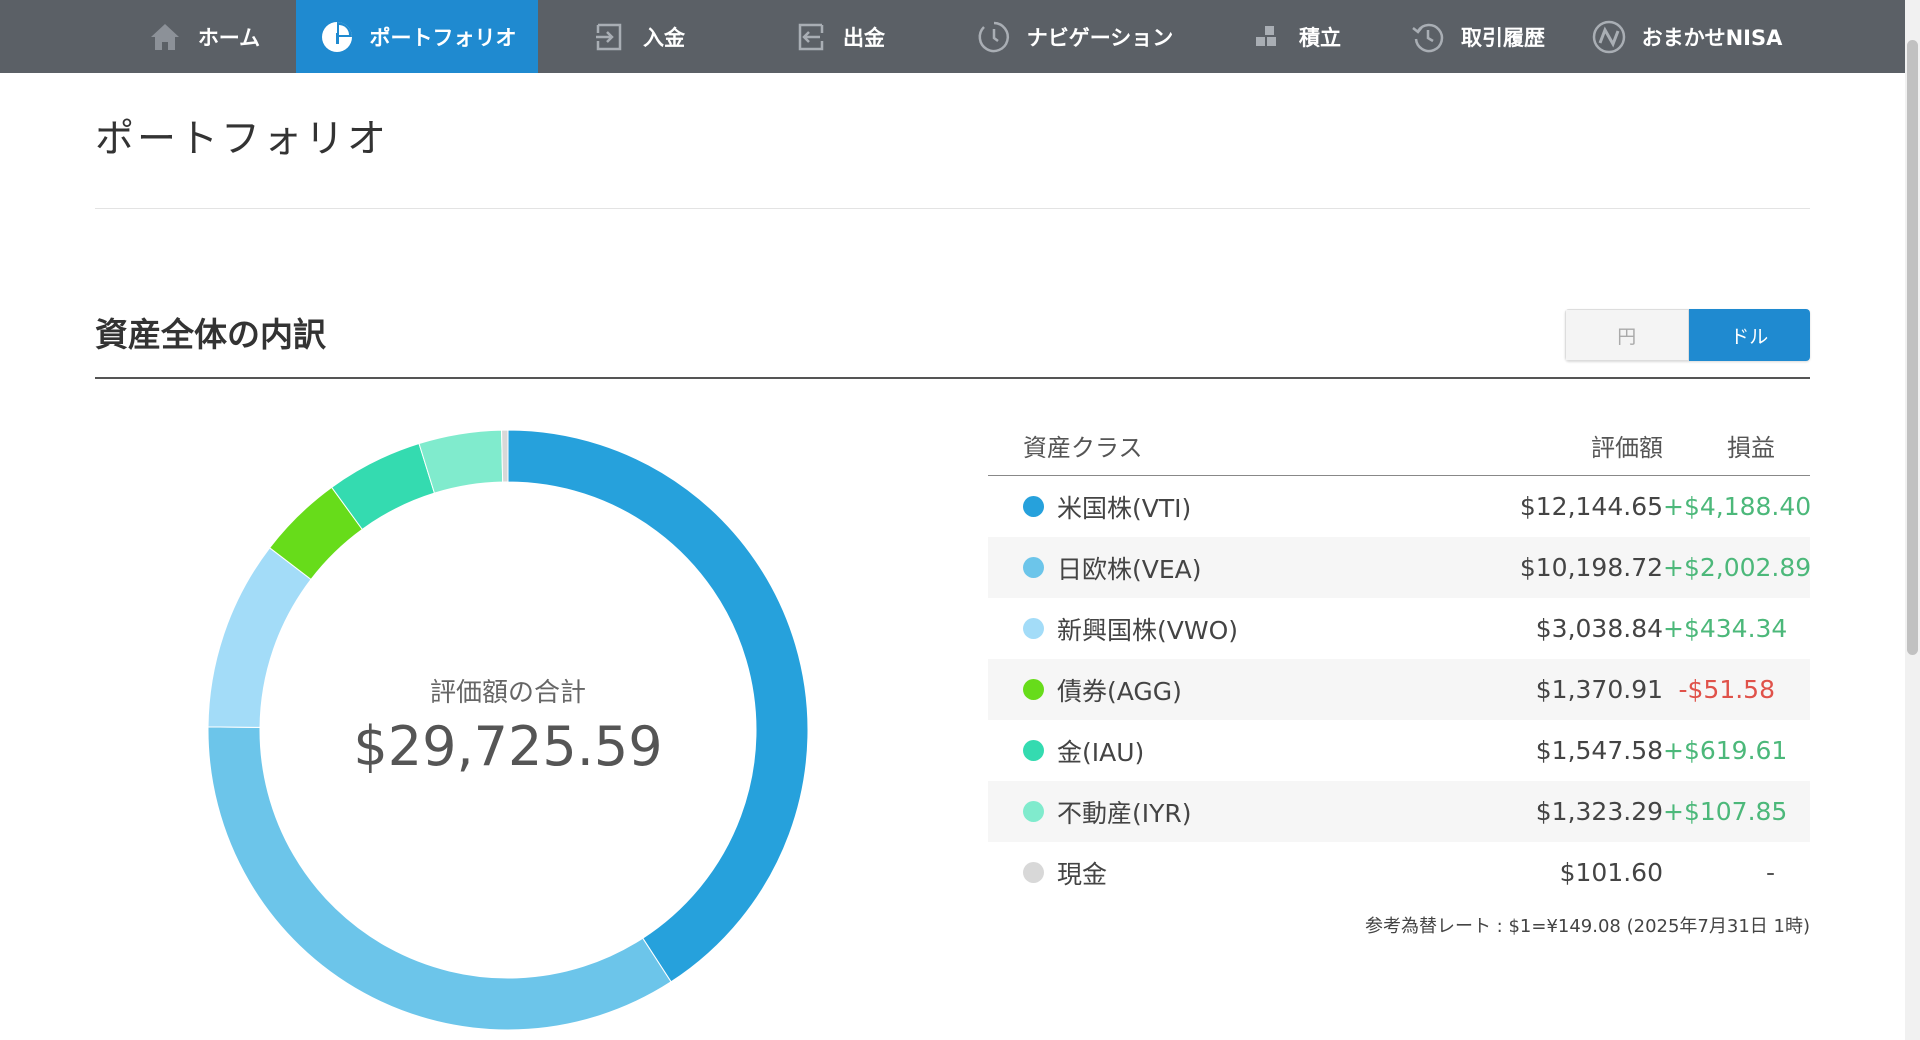  I want to click on asset-pl: +$4,188.40, so click(1737, 506).